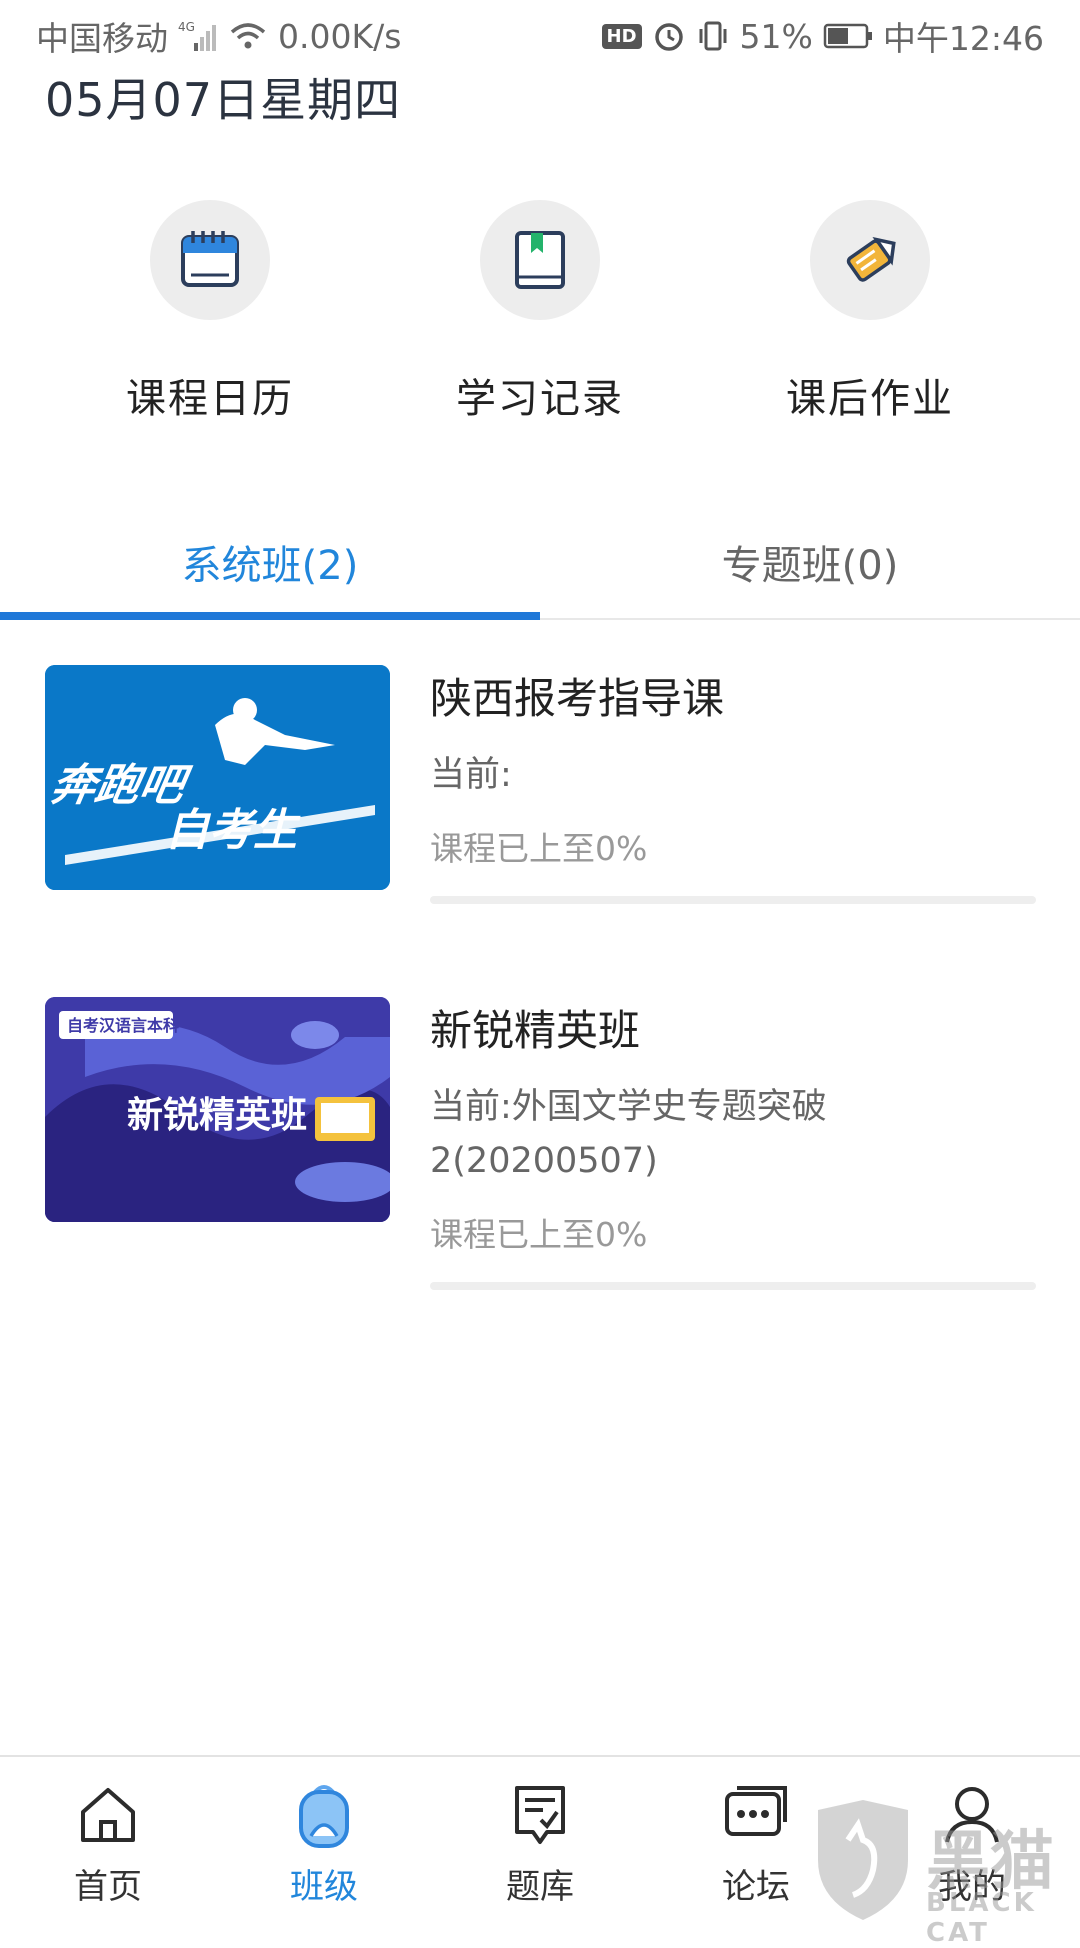 The width and height of the screenshot is (1080, 1948). I want to click on svg-text: 奔跑吧, so click(121, 785).